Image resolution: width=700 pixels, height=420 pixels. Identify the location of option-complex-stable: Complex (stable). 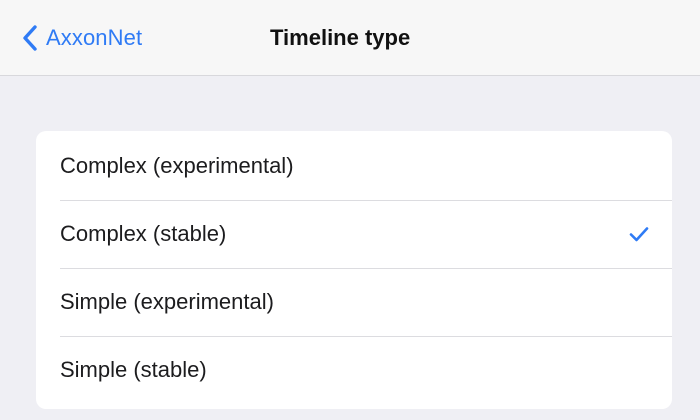
(354, 234).